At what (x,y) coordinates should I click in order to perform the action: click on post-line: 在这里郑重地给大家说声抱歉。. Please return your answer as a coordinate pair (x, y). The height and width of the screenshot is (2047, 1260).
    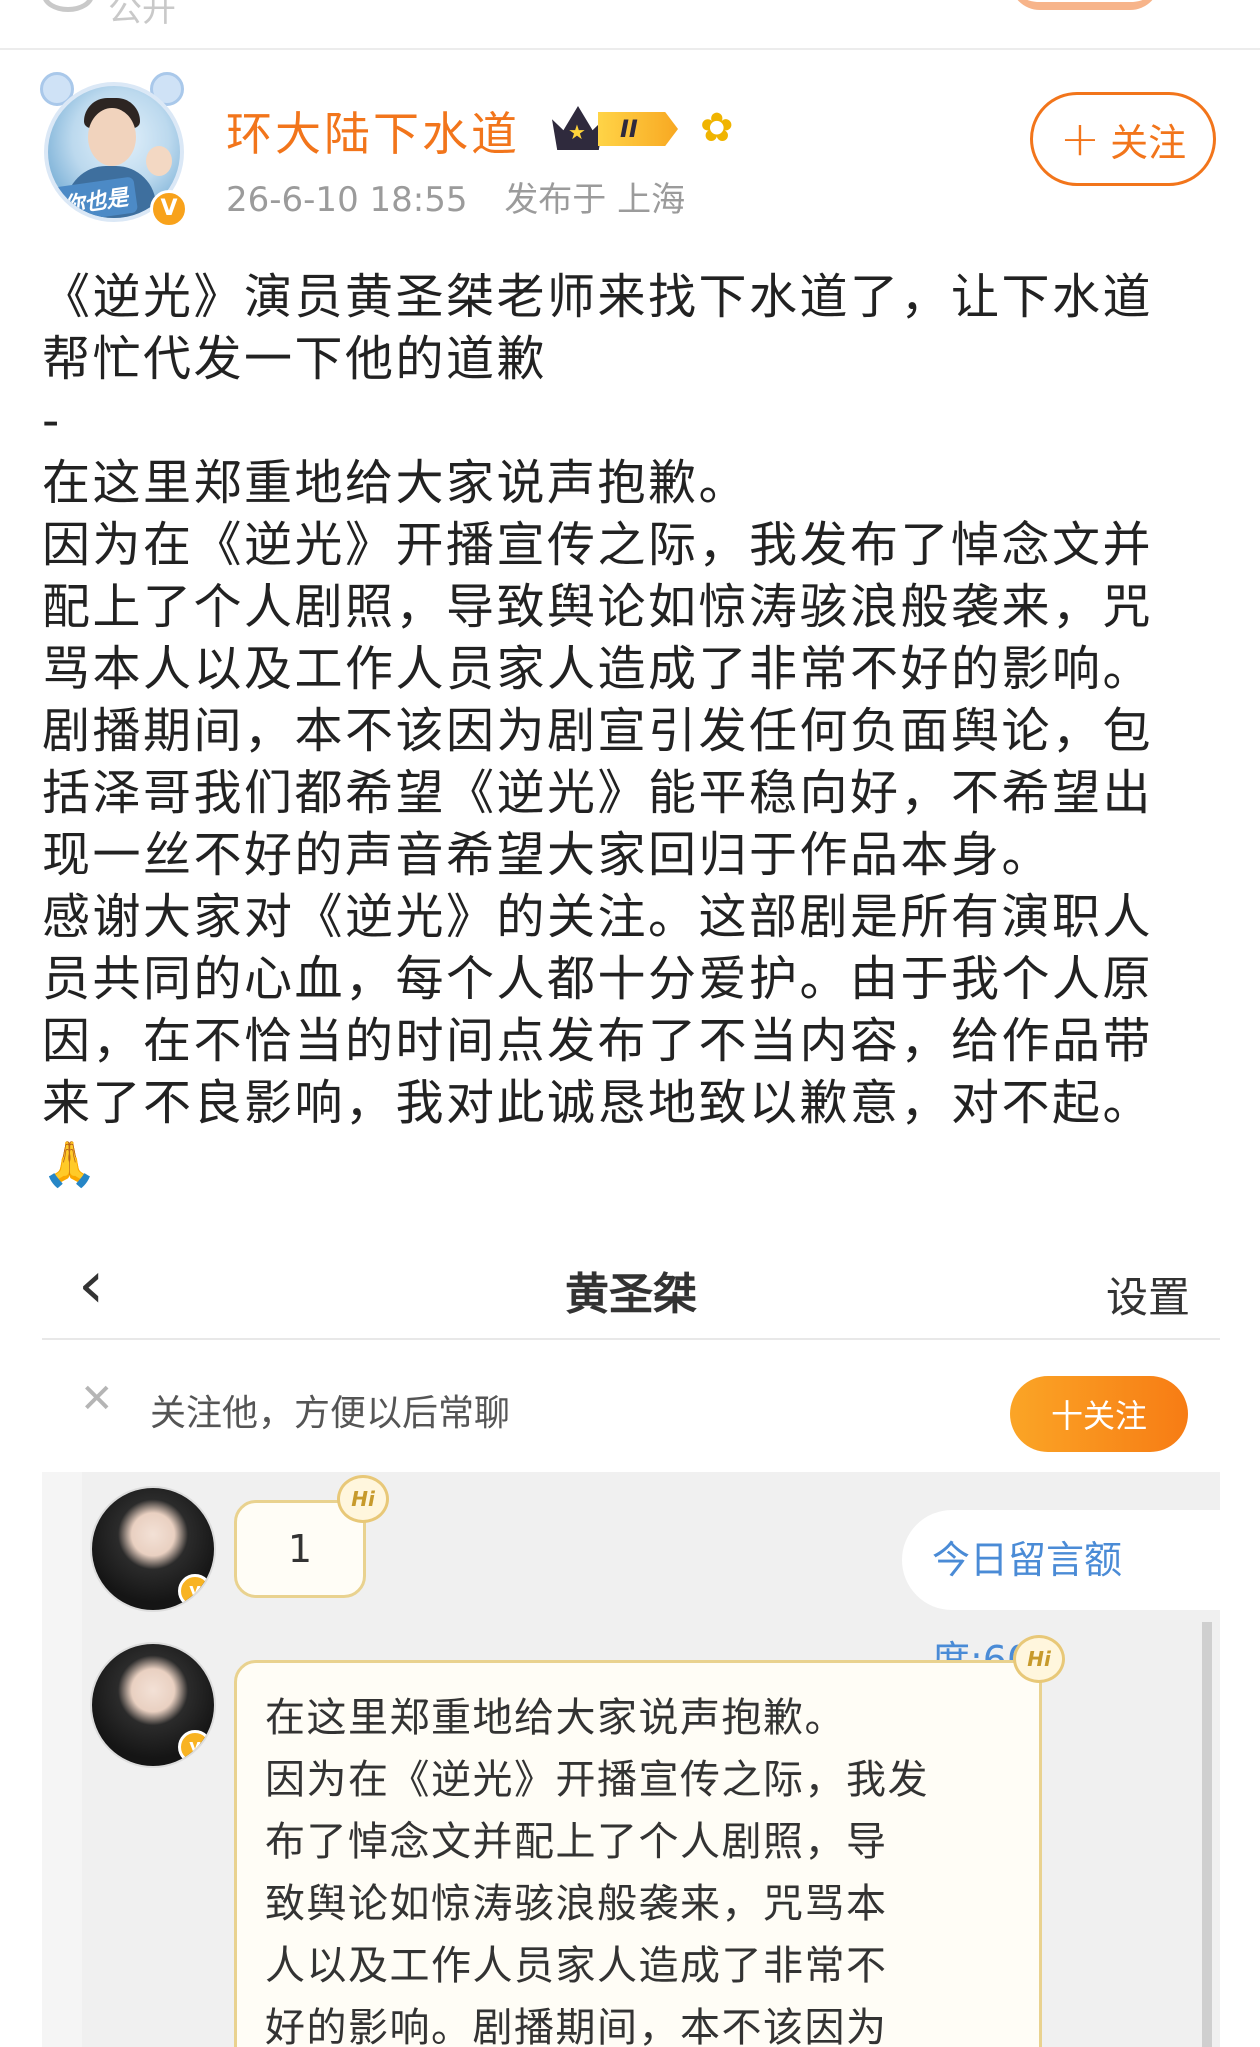
    Looking at the image, I should click on (396, 483).